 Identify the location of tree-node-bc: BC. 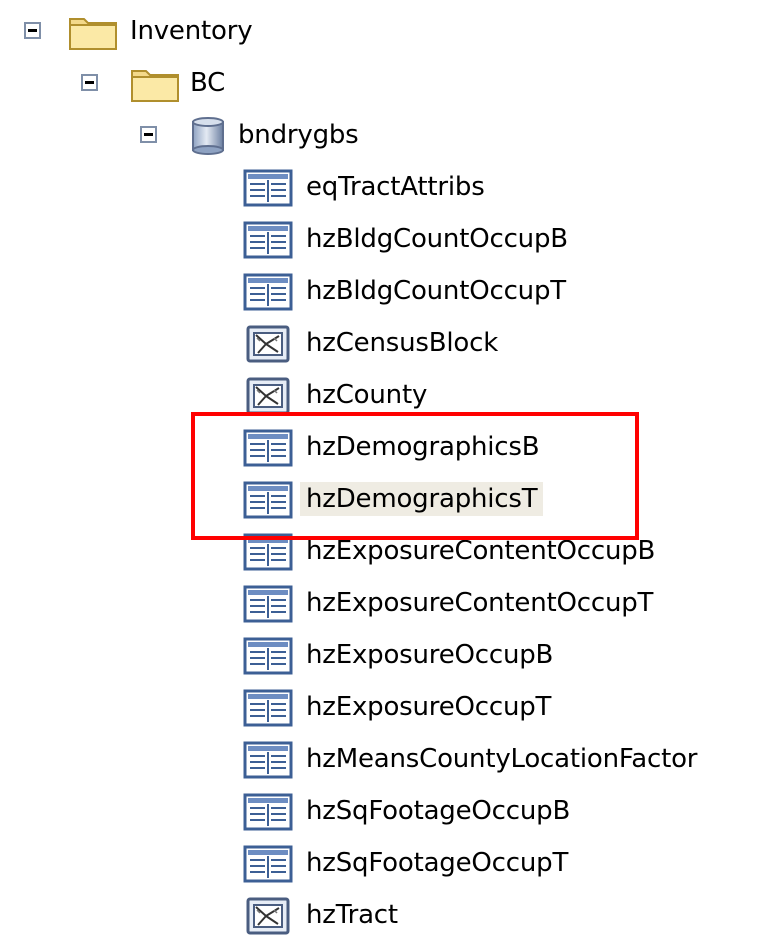
(387, 88).